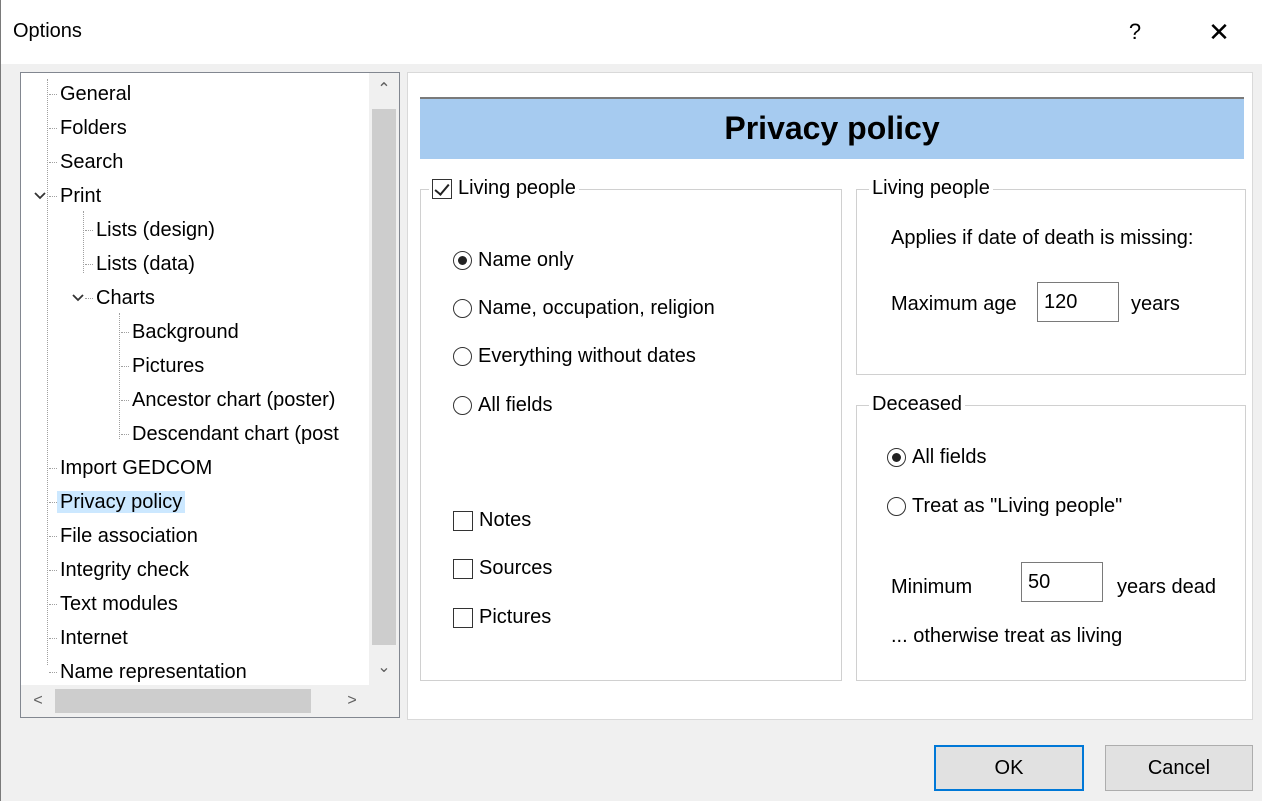 The width and height of the screenshot is (1262, 801). I want to click on title-bar: Options ? ✕, so click(631, 32).